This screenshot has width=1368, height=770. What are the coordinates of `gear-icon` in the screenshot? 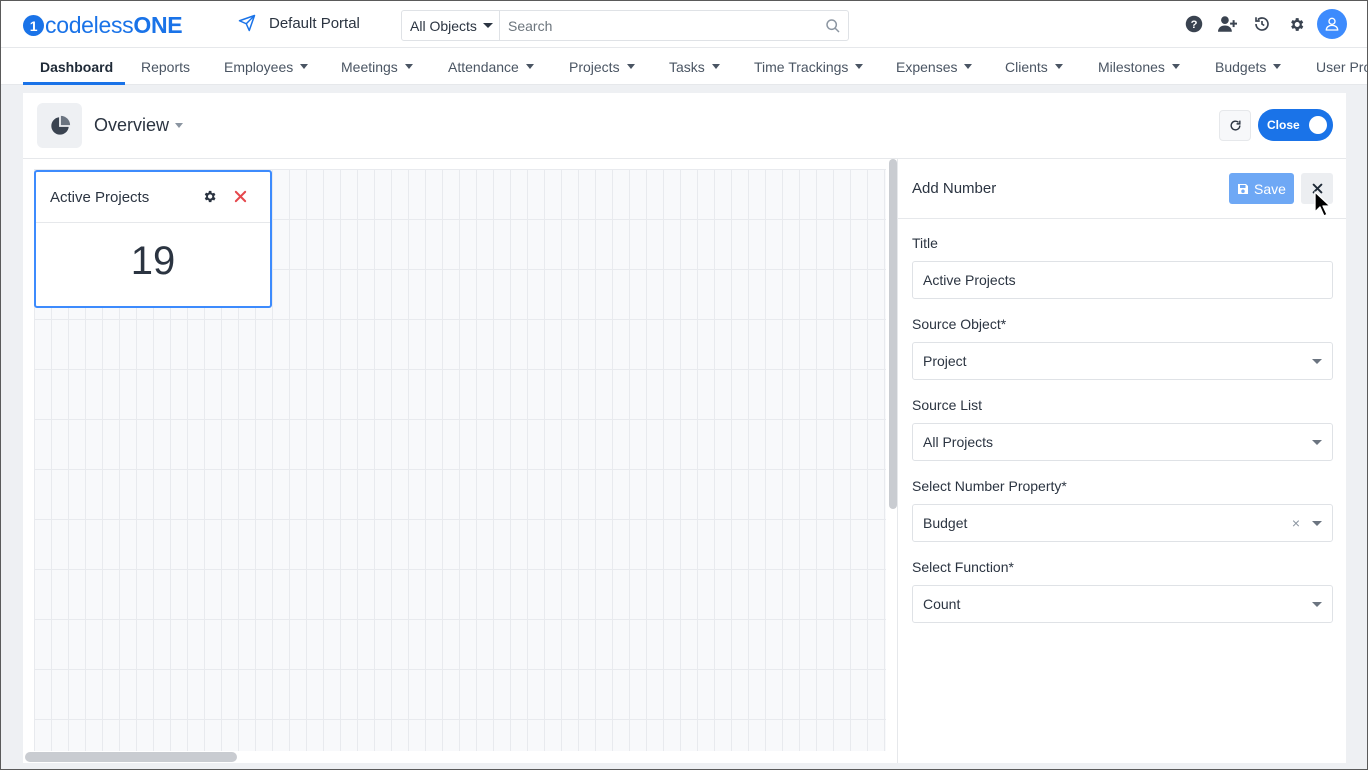 It's located at (209, 199).